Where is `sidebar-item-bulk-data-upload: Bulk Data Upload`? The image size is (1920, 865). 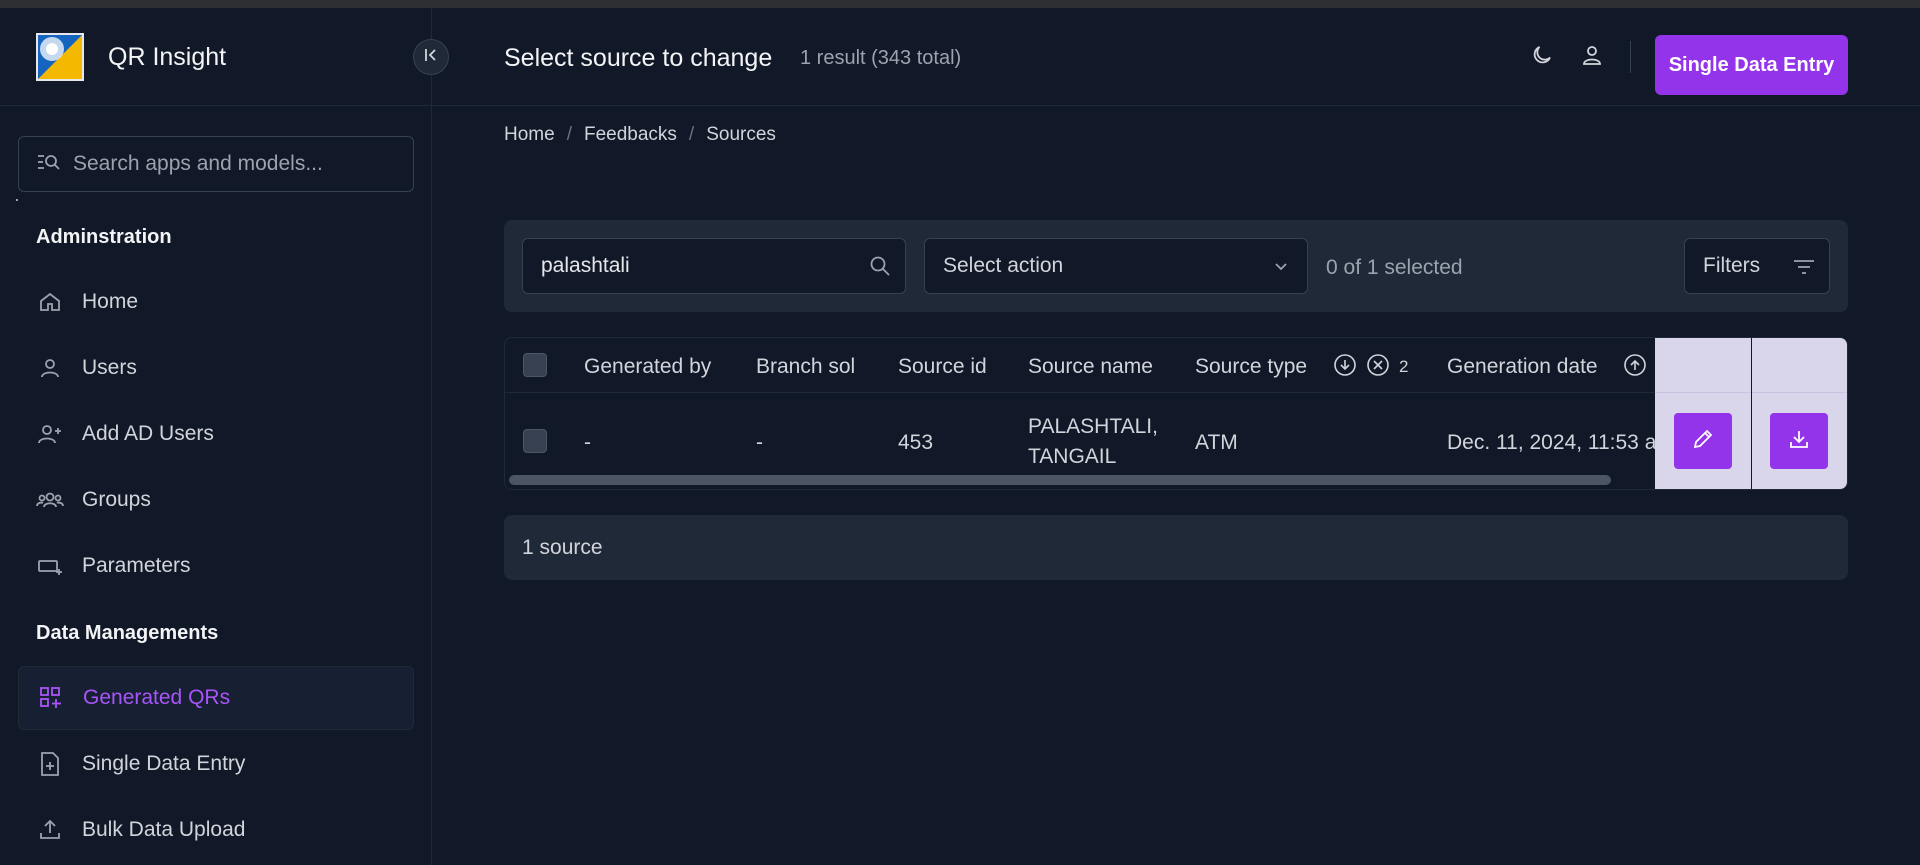 sidebar-item-bulk-data-upload: Bulk Data Upload is located at coordinates (216, 830).